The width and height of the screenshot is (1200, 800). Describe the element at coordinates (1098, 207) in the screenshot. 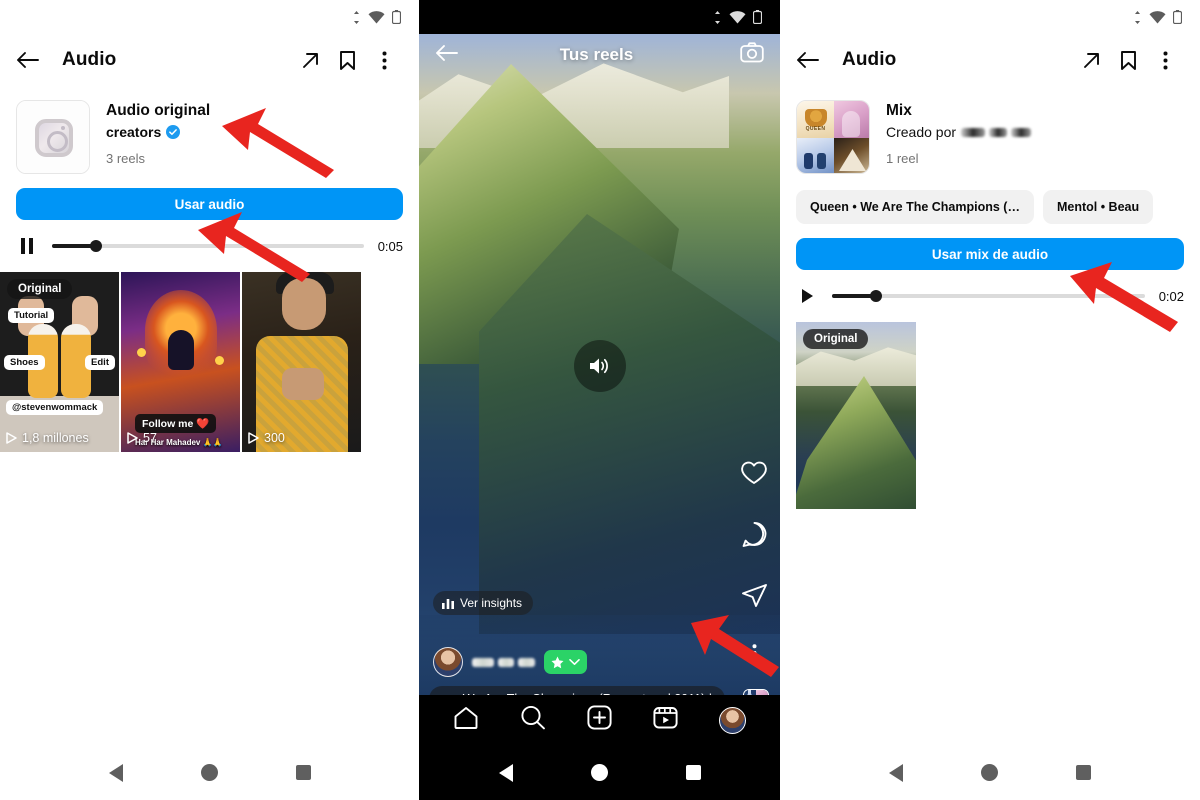

I see `track-chip-2: Mentol • Beau` at that location.